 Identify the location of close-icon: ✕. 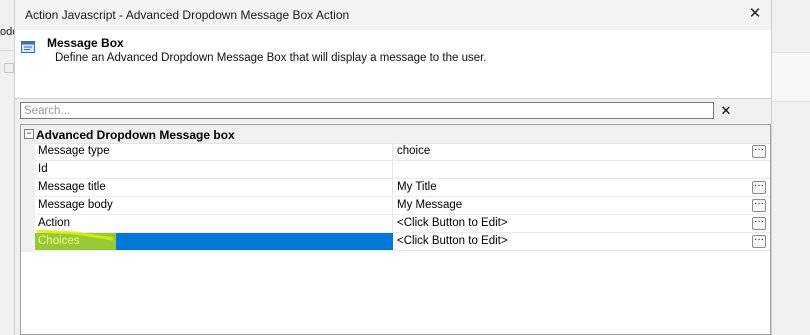
(755, 14).